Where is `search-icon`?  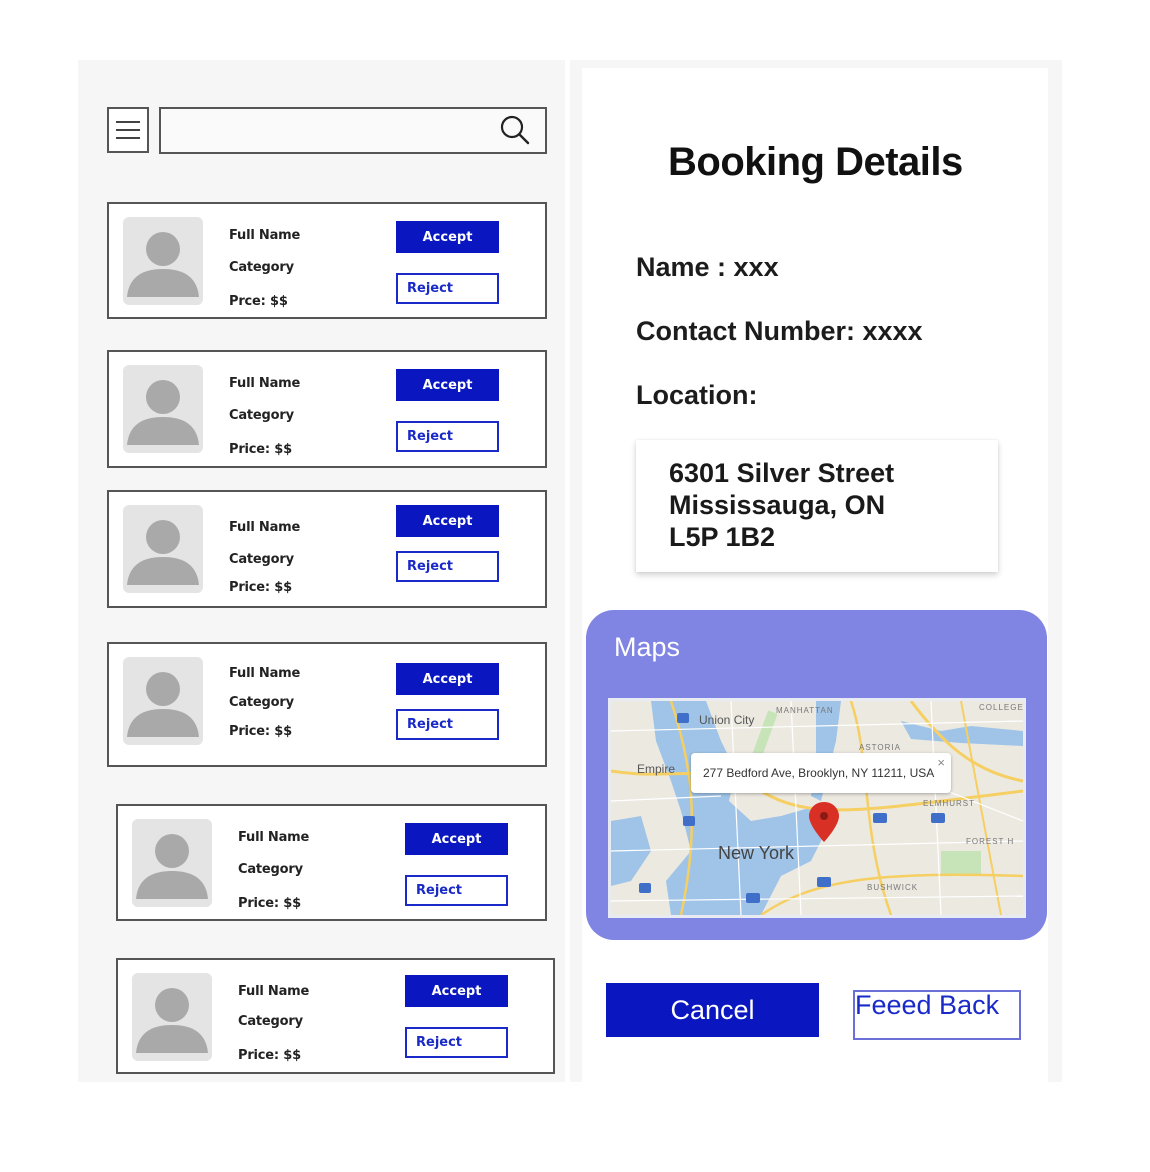
search-icon is located at coordinates (515, 130).